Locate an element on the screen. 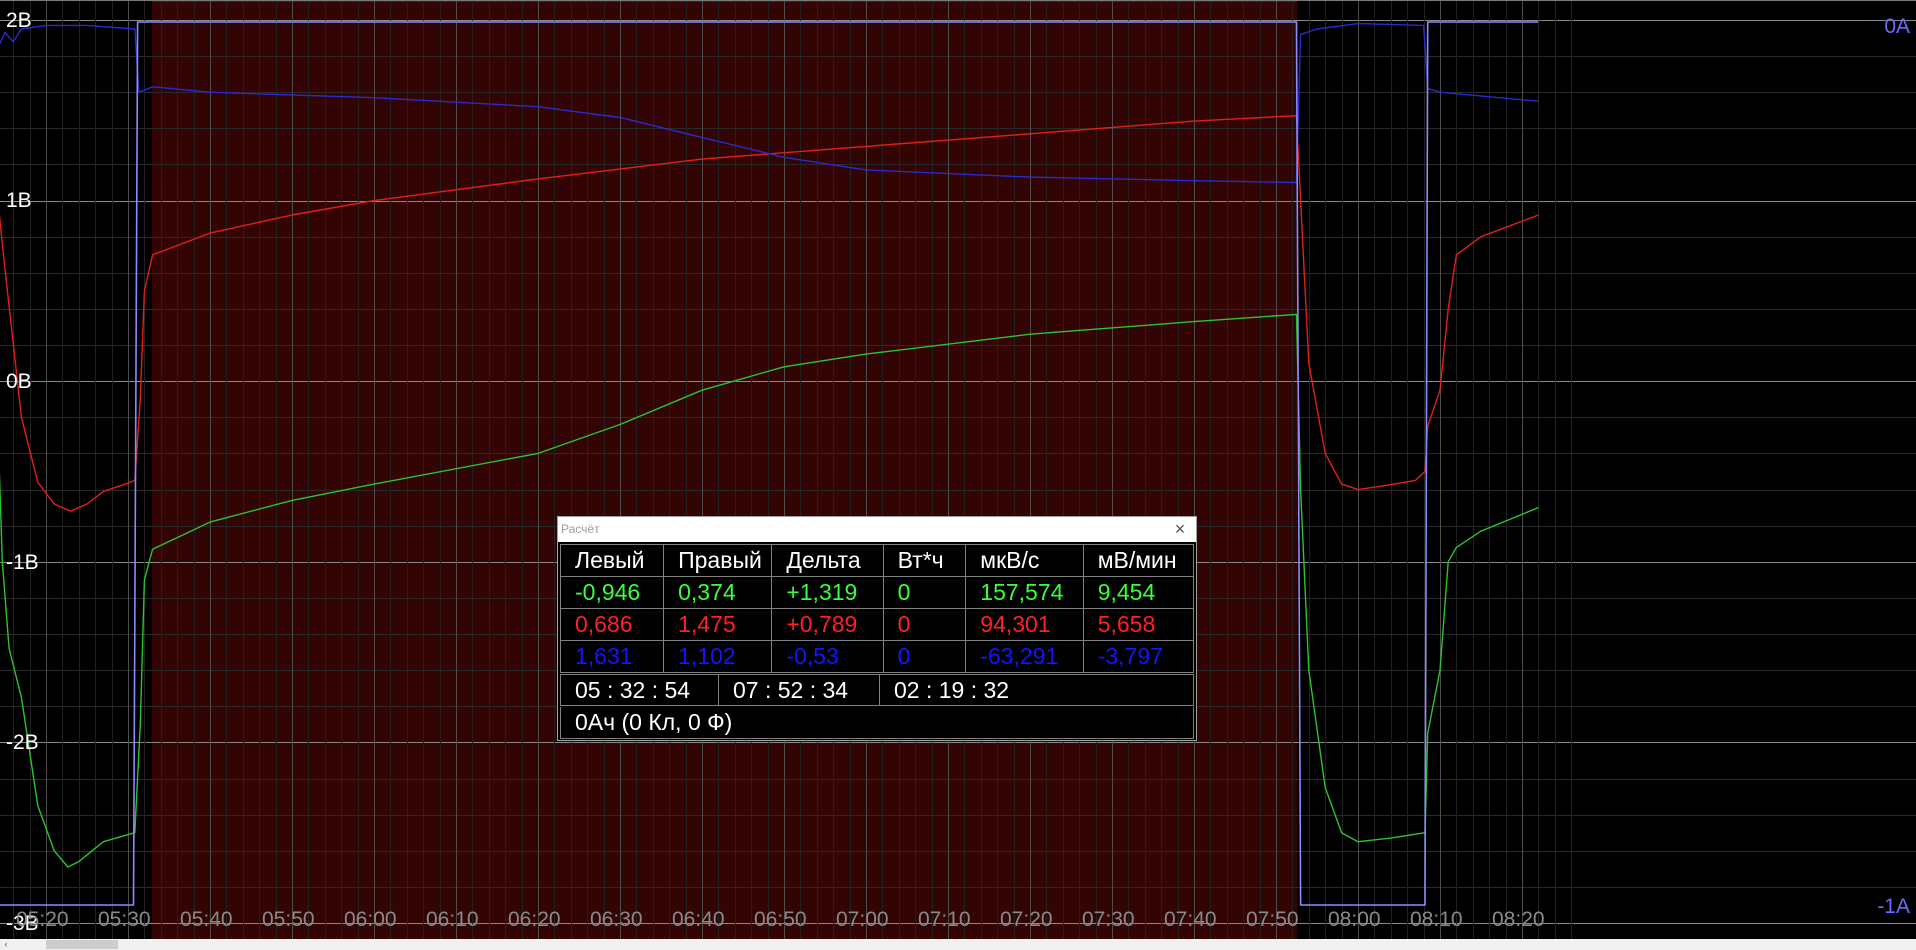 The height and width of the screenshot is (950, 1916). table-header: Левый Правый Дельта Вт*ч мкВ/с мВ/мин is located at coordinates (877, 560).